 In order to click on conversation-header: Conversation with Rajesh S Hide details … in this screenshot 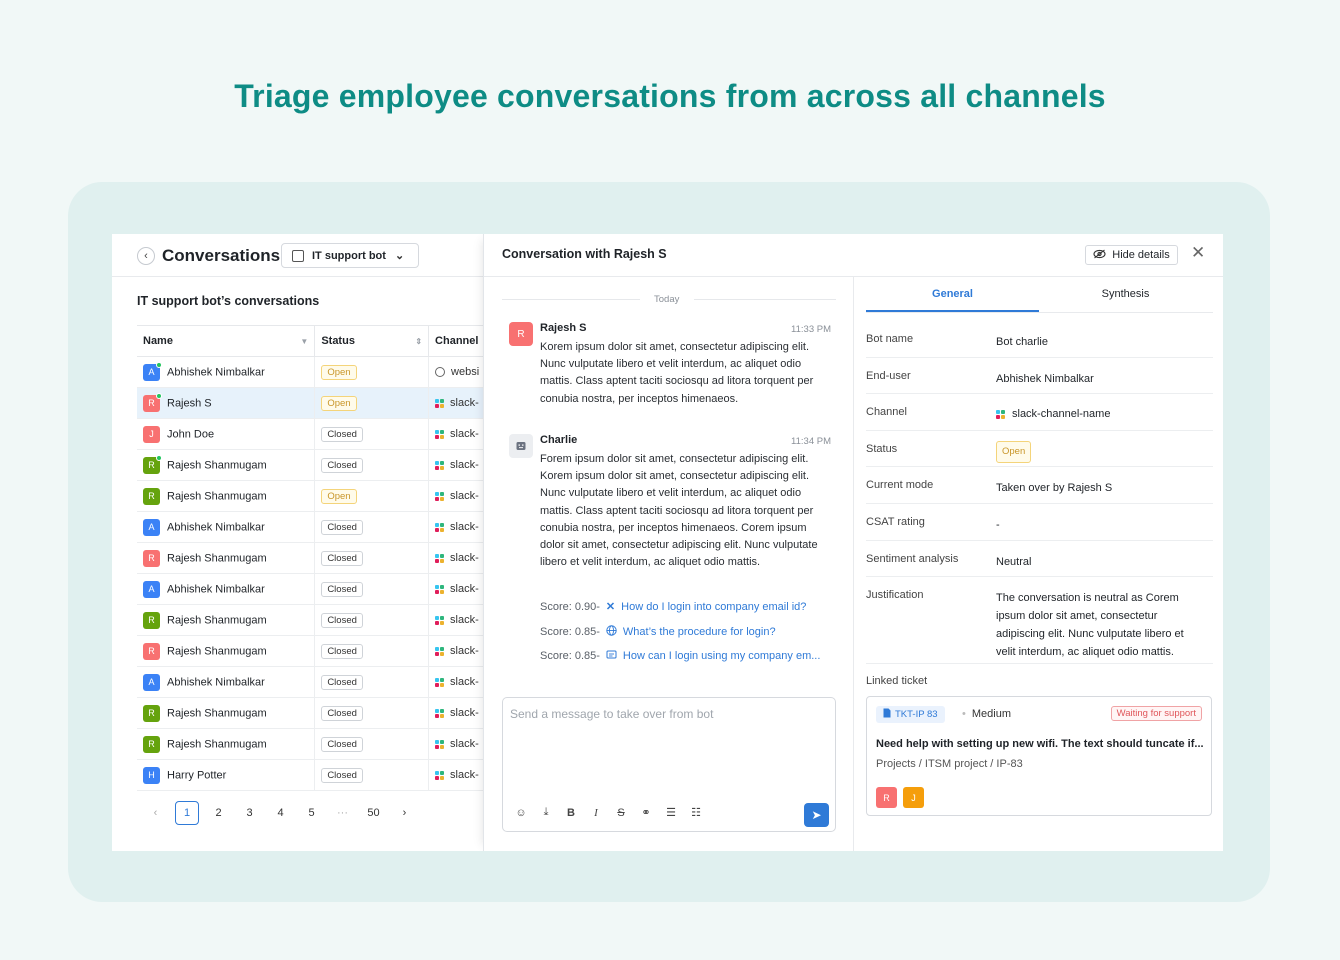, I will do `click(853, 255)`.